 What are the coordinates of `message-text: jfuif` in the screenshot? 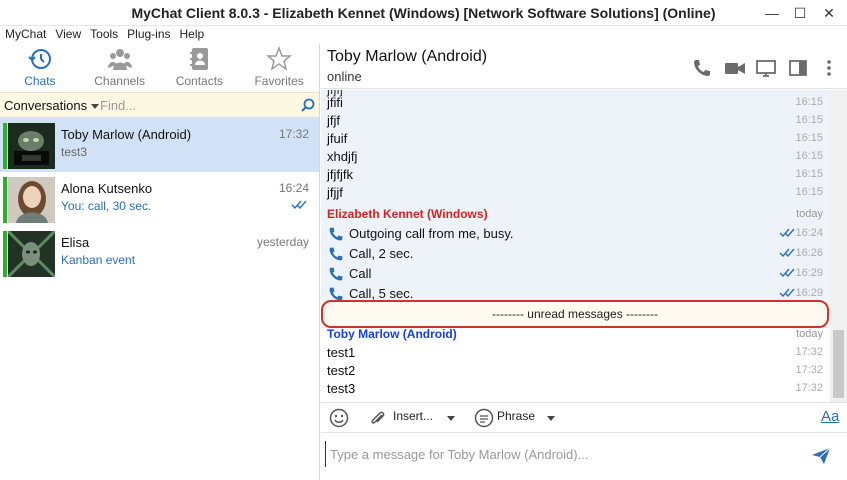 It's located at (337, 138).